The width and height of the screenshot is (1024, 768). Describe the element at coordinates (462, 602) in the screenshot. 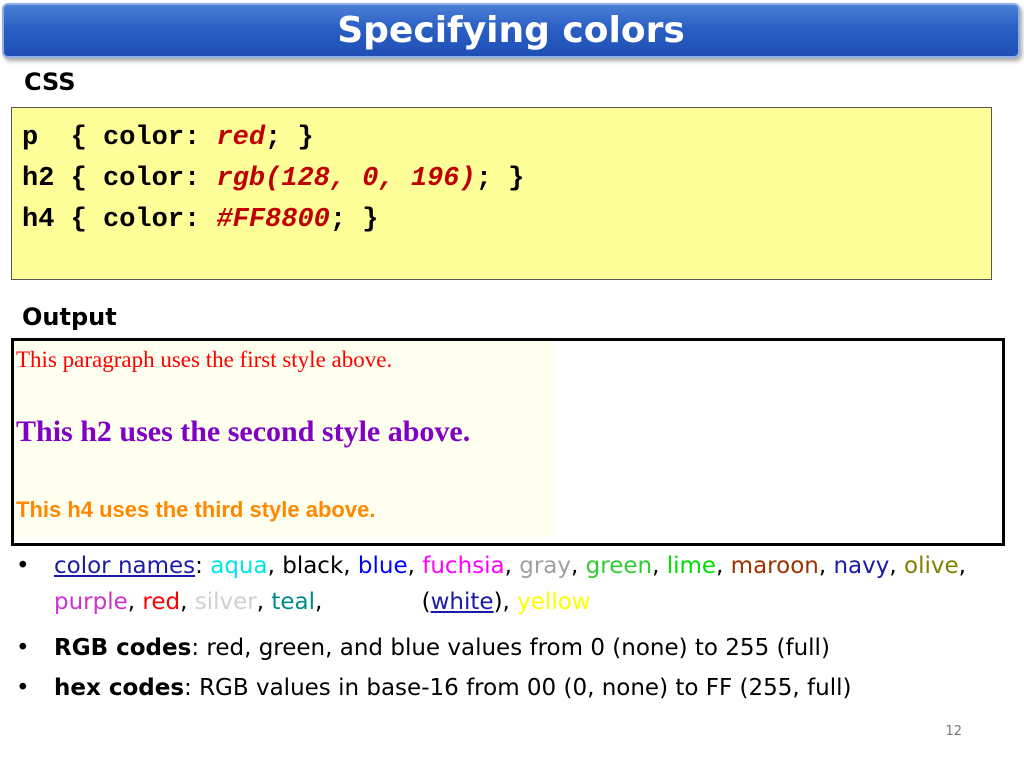

I see `white-link: white` at that location.